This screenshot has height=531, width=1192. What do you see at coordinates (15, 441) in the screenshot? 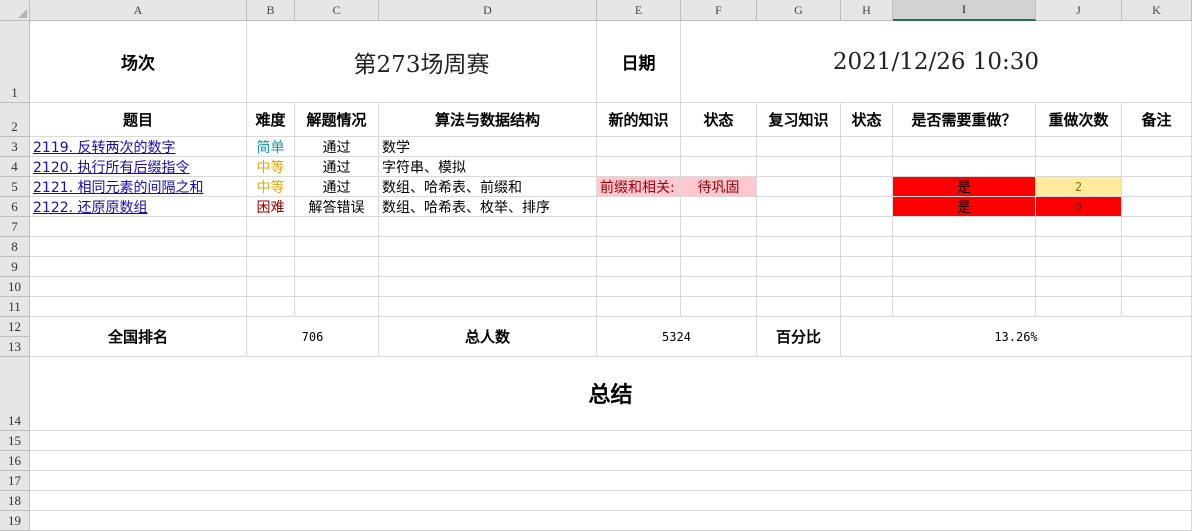
I see `row-header-15: 15` at bounding box center [15, 441].